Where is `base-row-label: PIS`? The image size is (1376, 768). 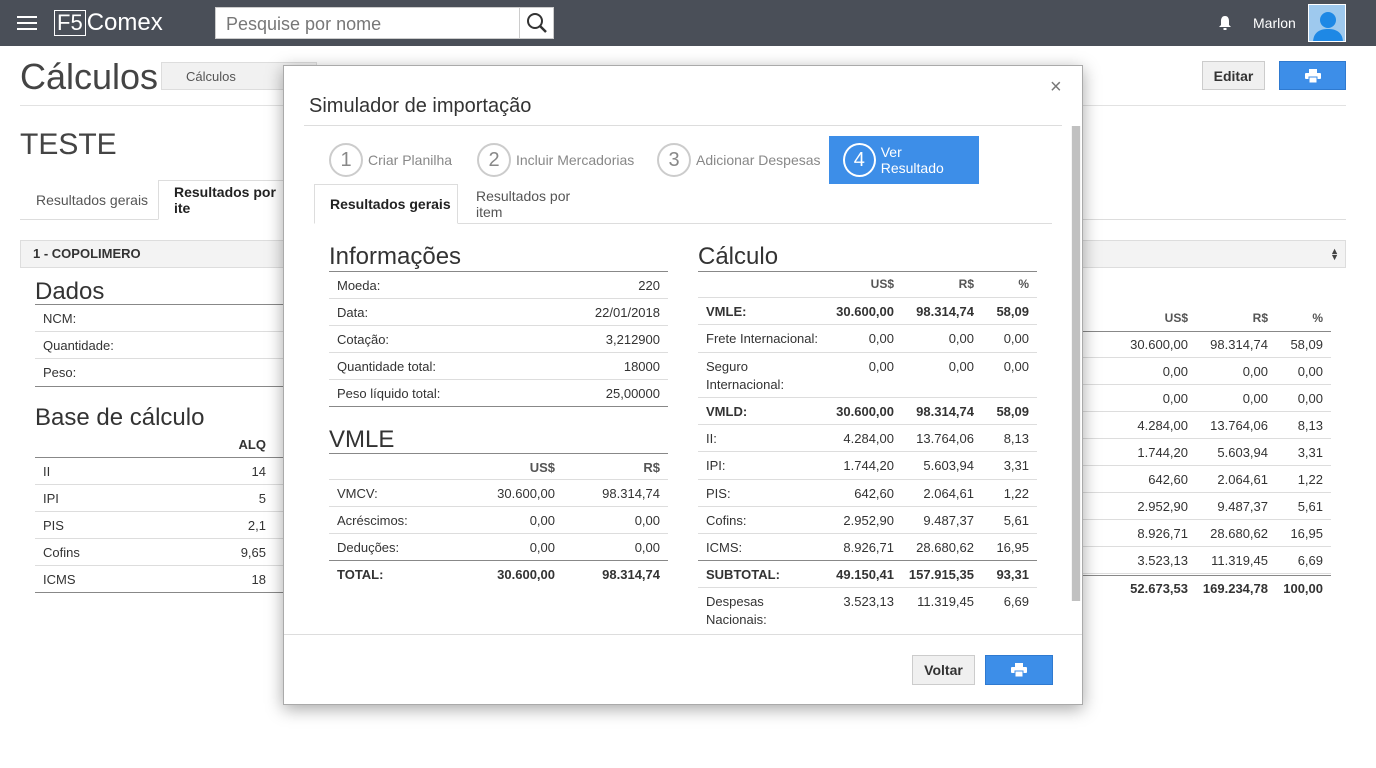 base-row-label: PIS is located at coordinates (53, 525).